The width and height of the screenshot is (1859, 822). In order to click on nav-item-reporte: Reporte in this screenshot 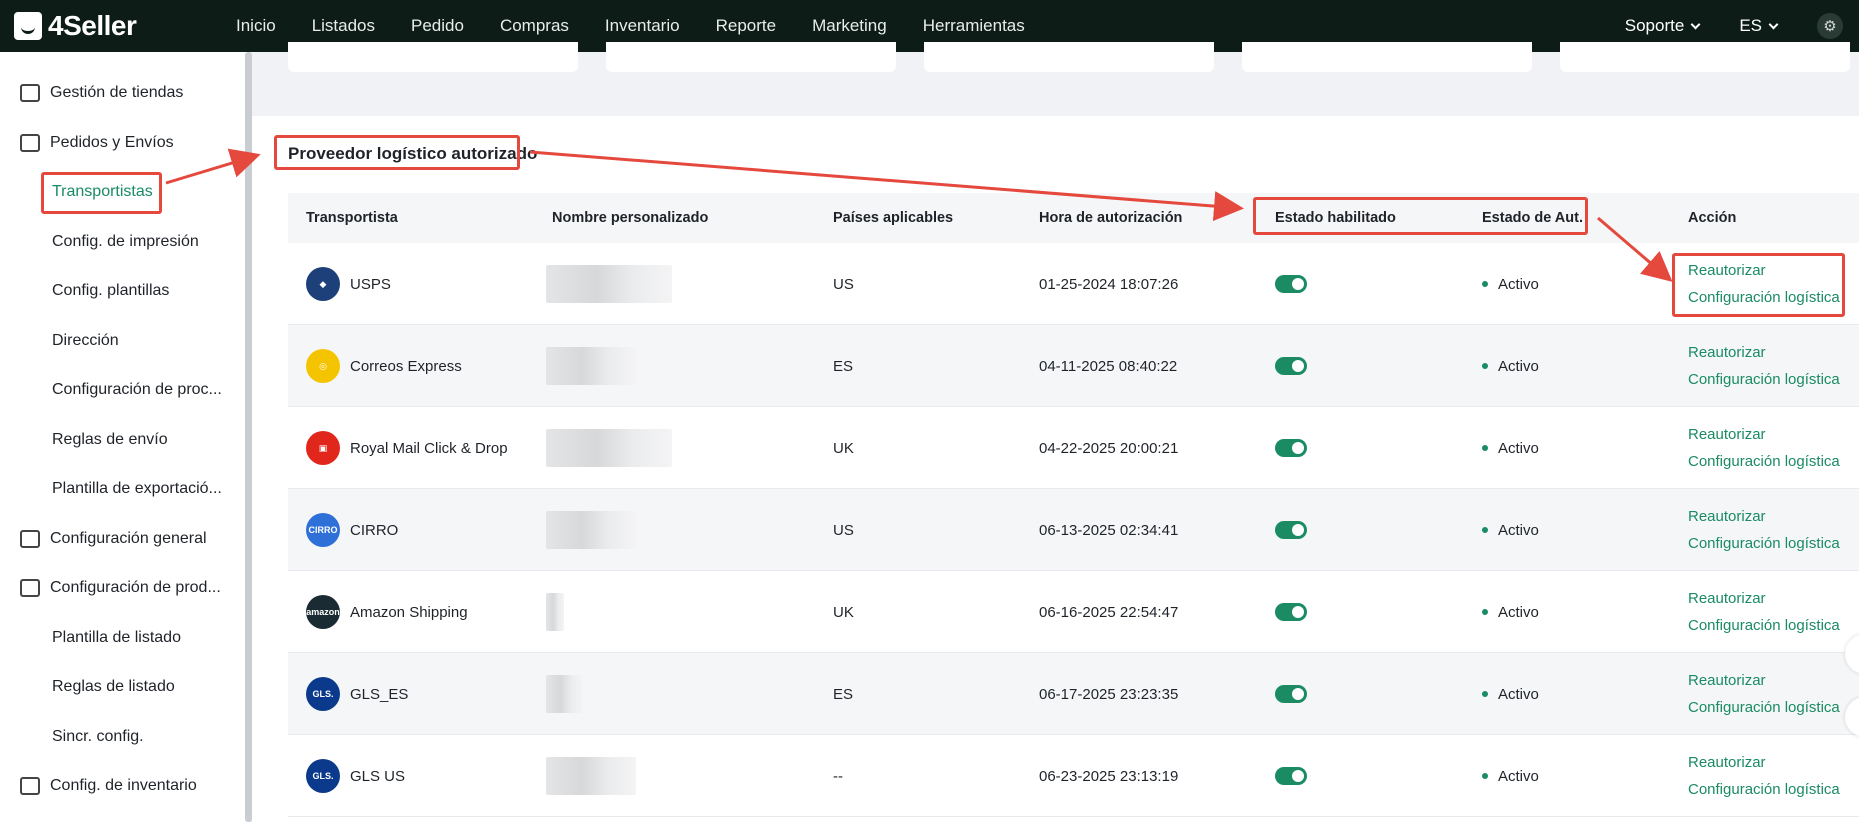, I will do `click(746, 26)`.